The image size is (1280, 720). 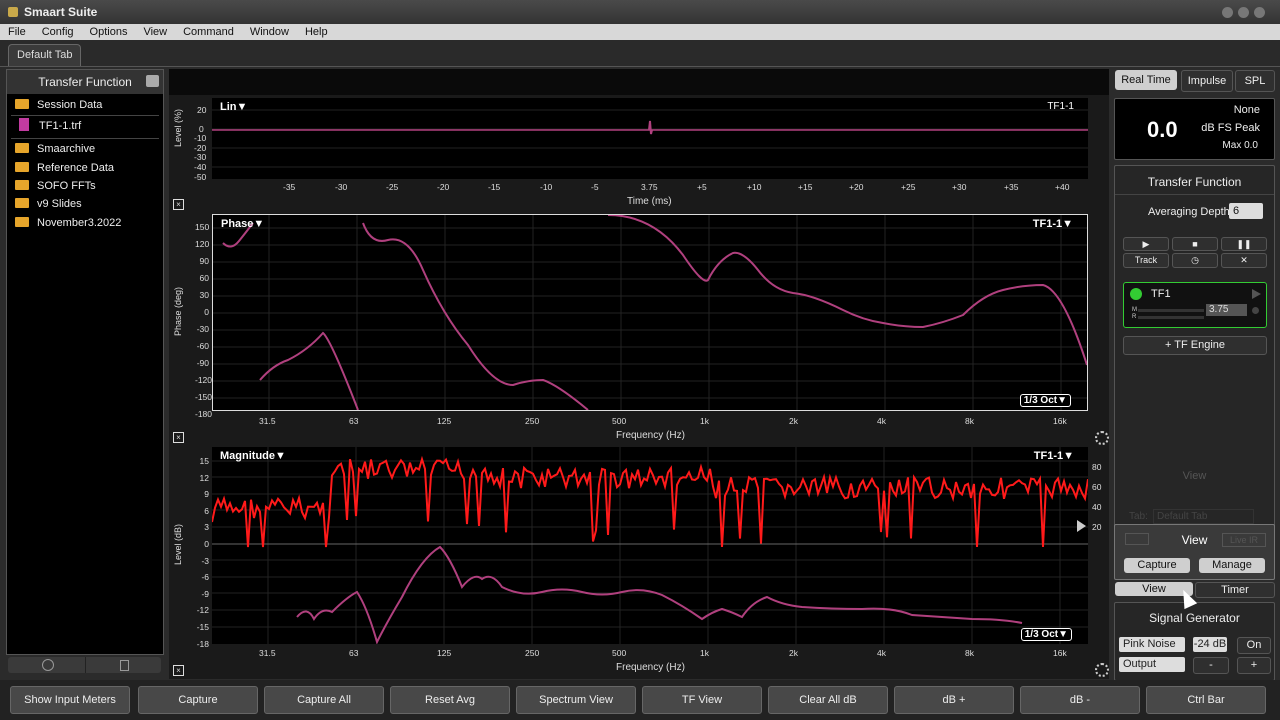 What do you see at coordinates (198, 700) in the screenshot?
I see `capture-button: Capture` at bounding box center [198, 700].